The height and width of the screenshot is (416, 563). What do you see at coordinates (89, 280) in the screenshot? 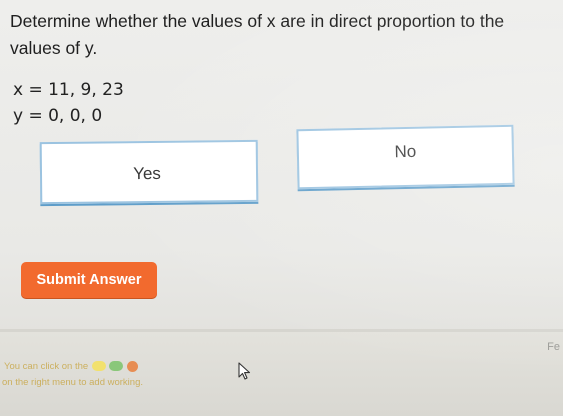
I see `submit-answer-button: Submit Answer` at bounding box center [89, 280].